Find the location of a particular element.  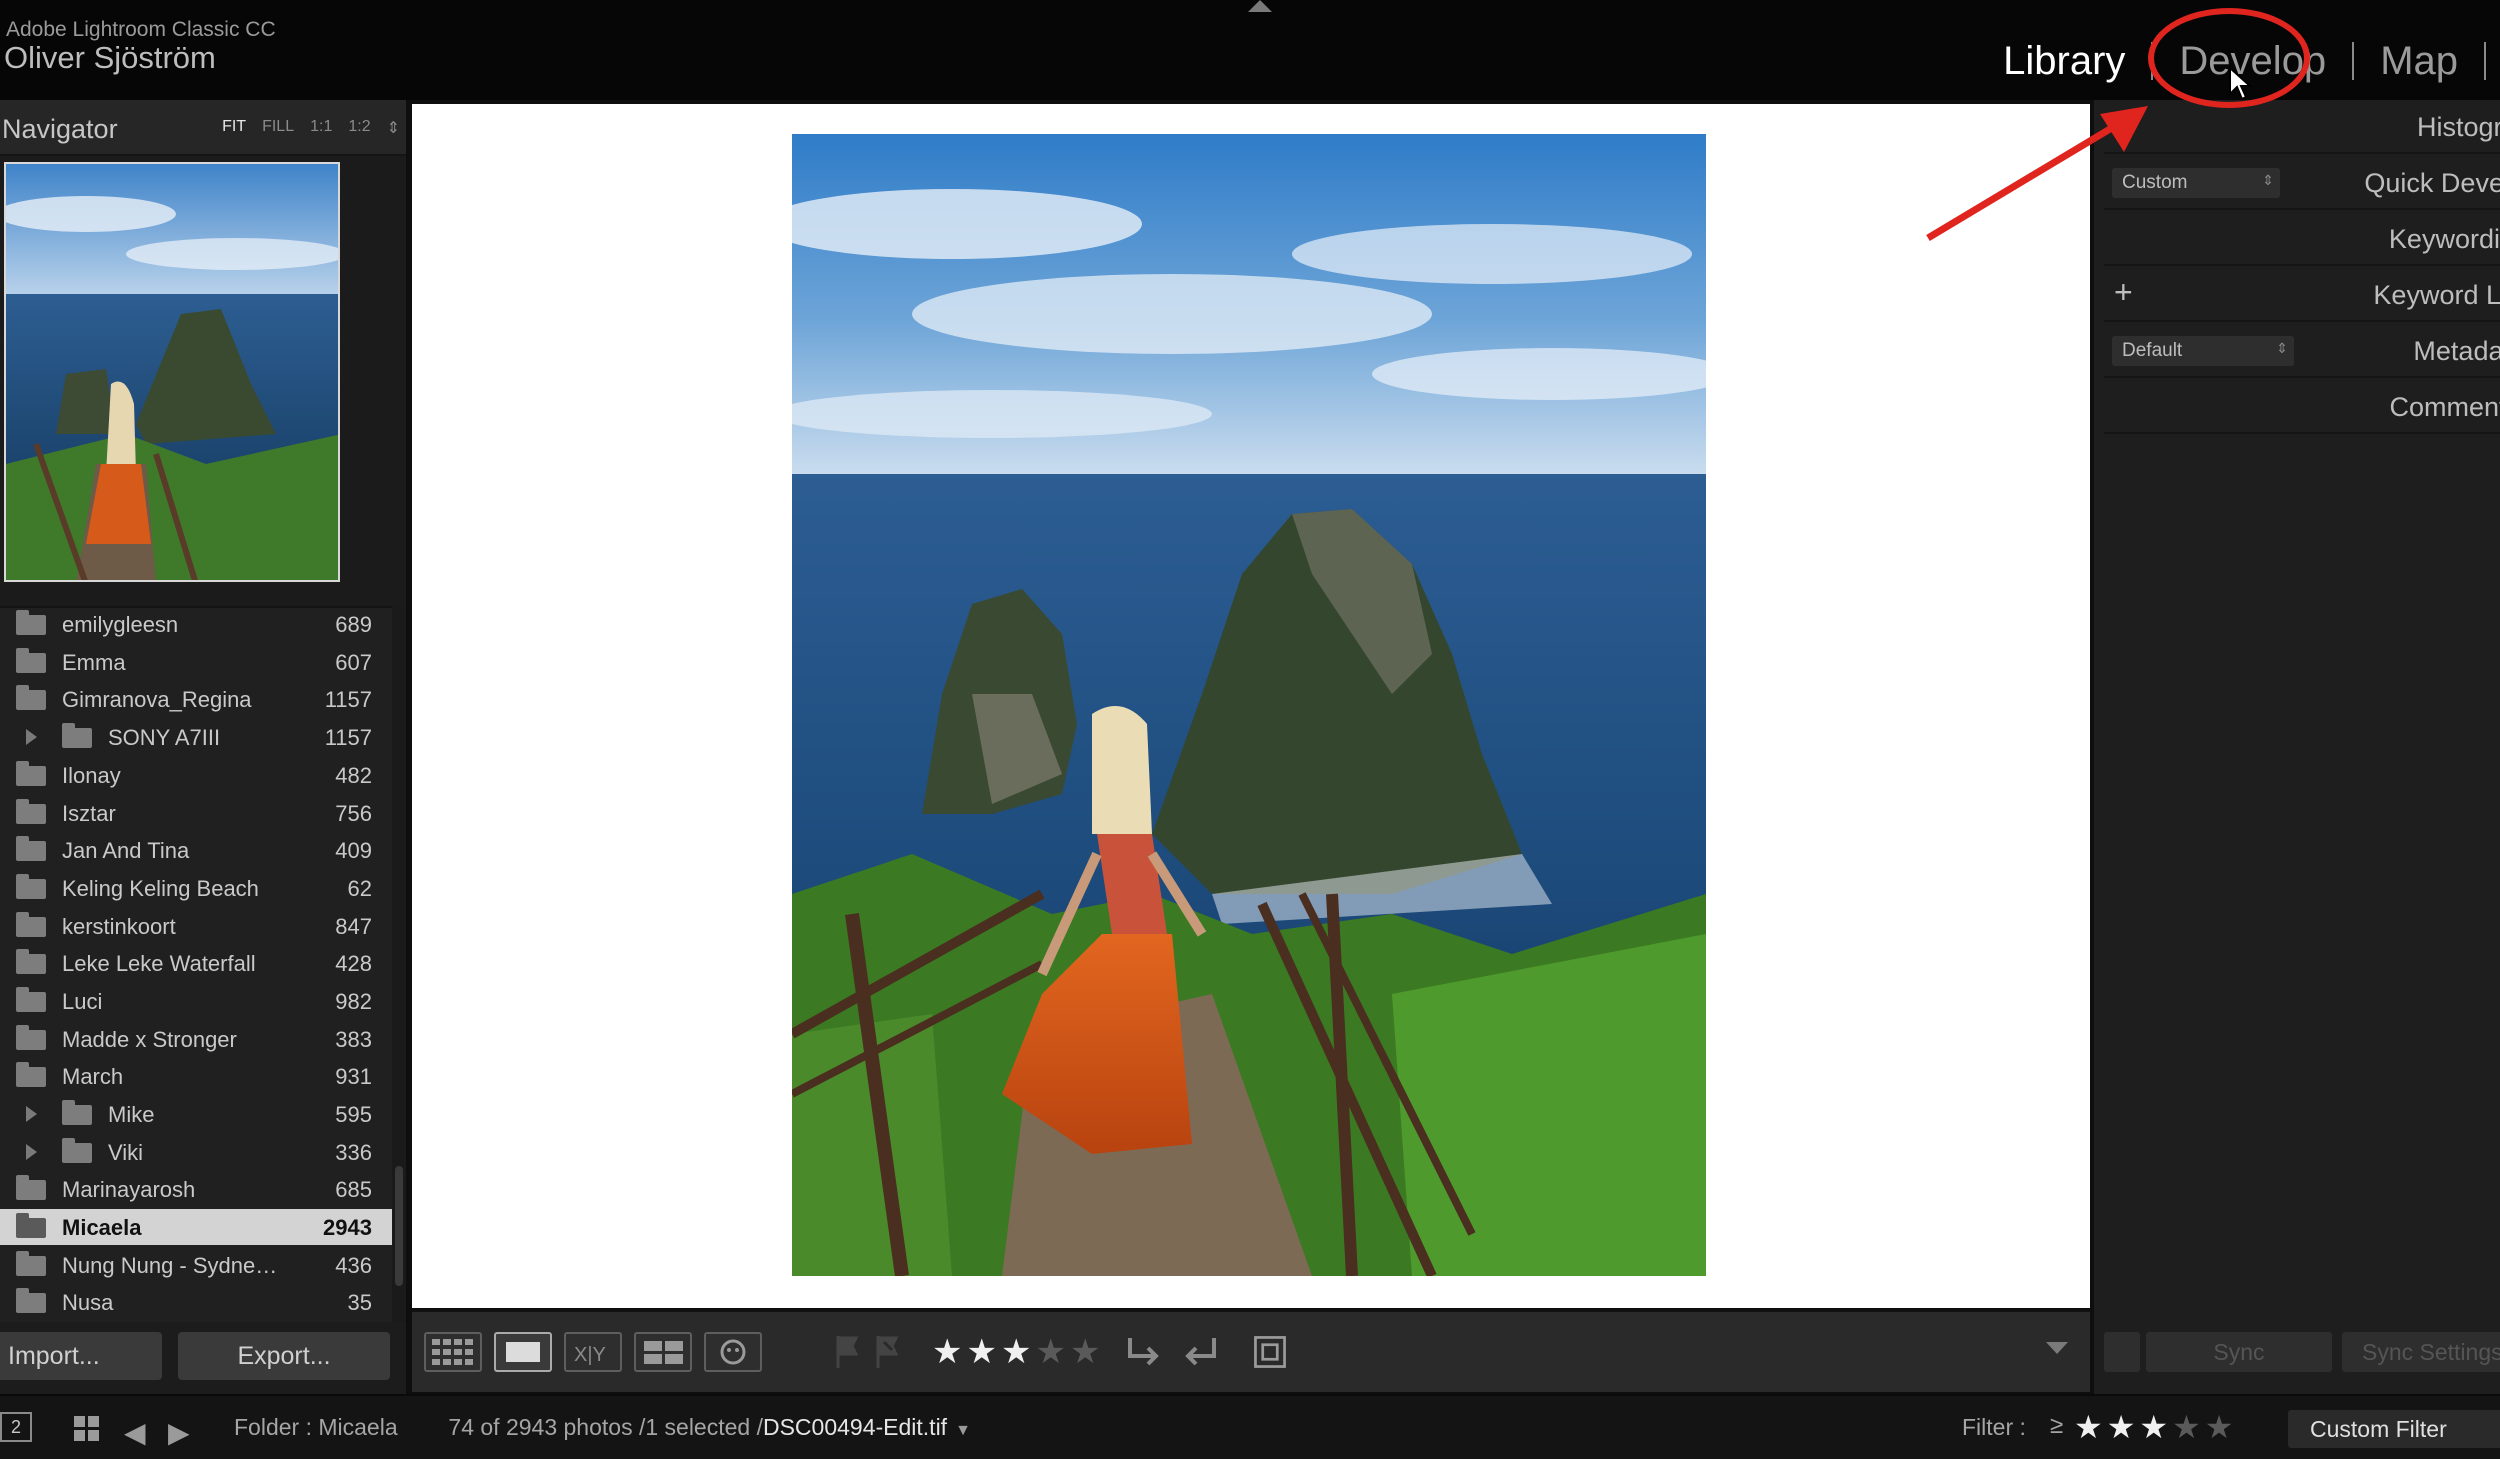

people-view-button is located at coordinates (733, 1352).